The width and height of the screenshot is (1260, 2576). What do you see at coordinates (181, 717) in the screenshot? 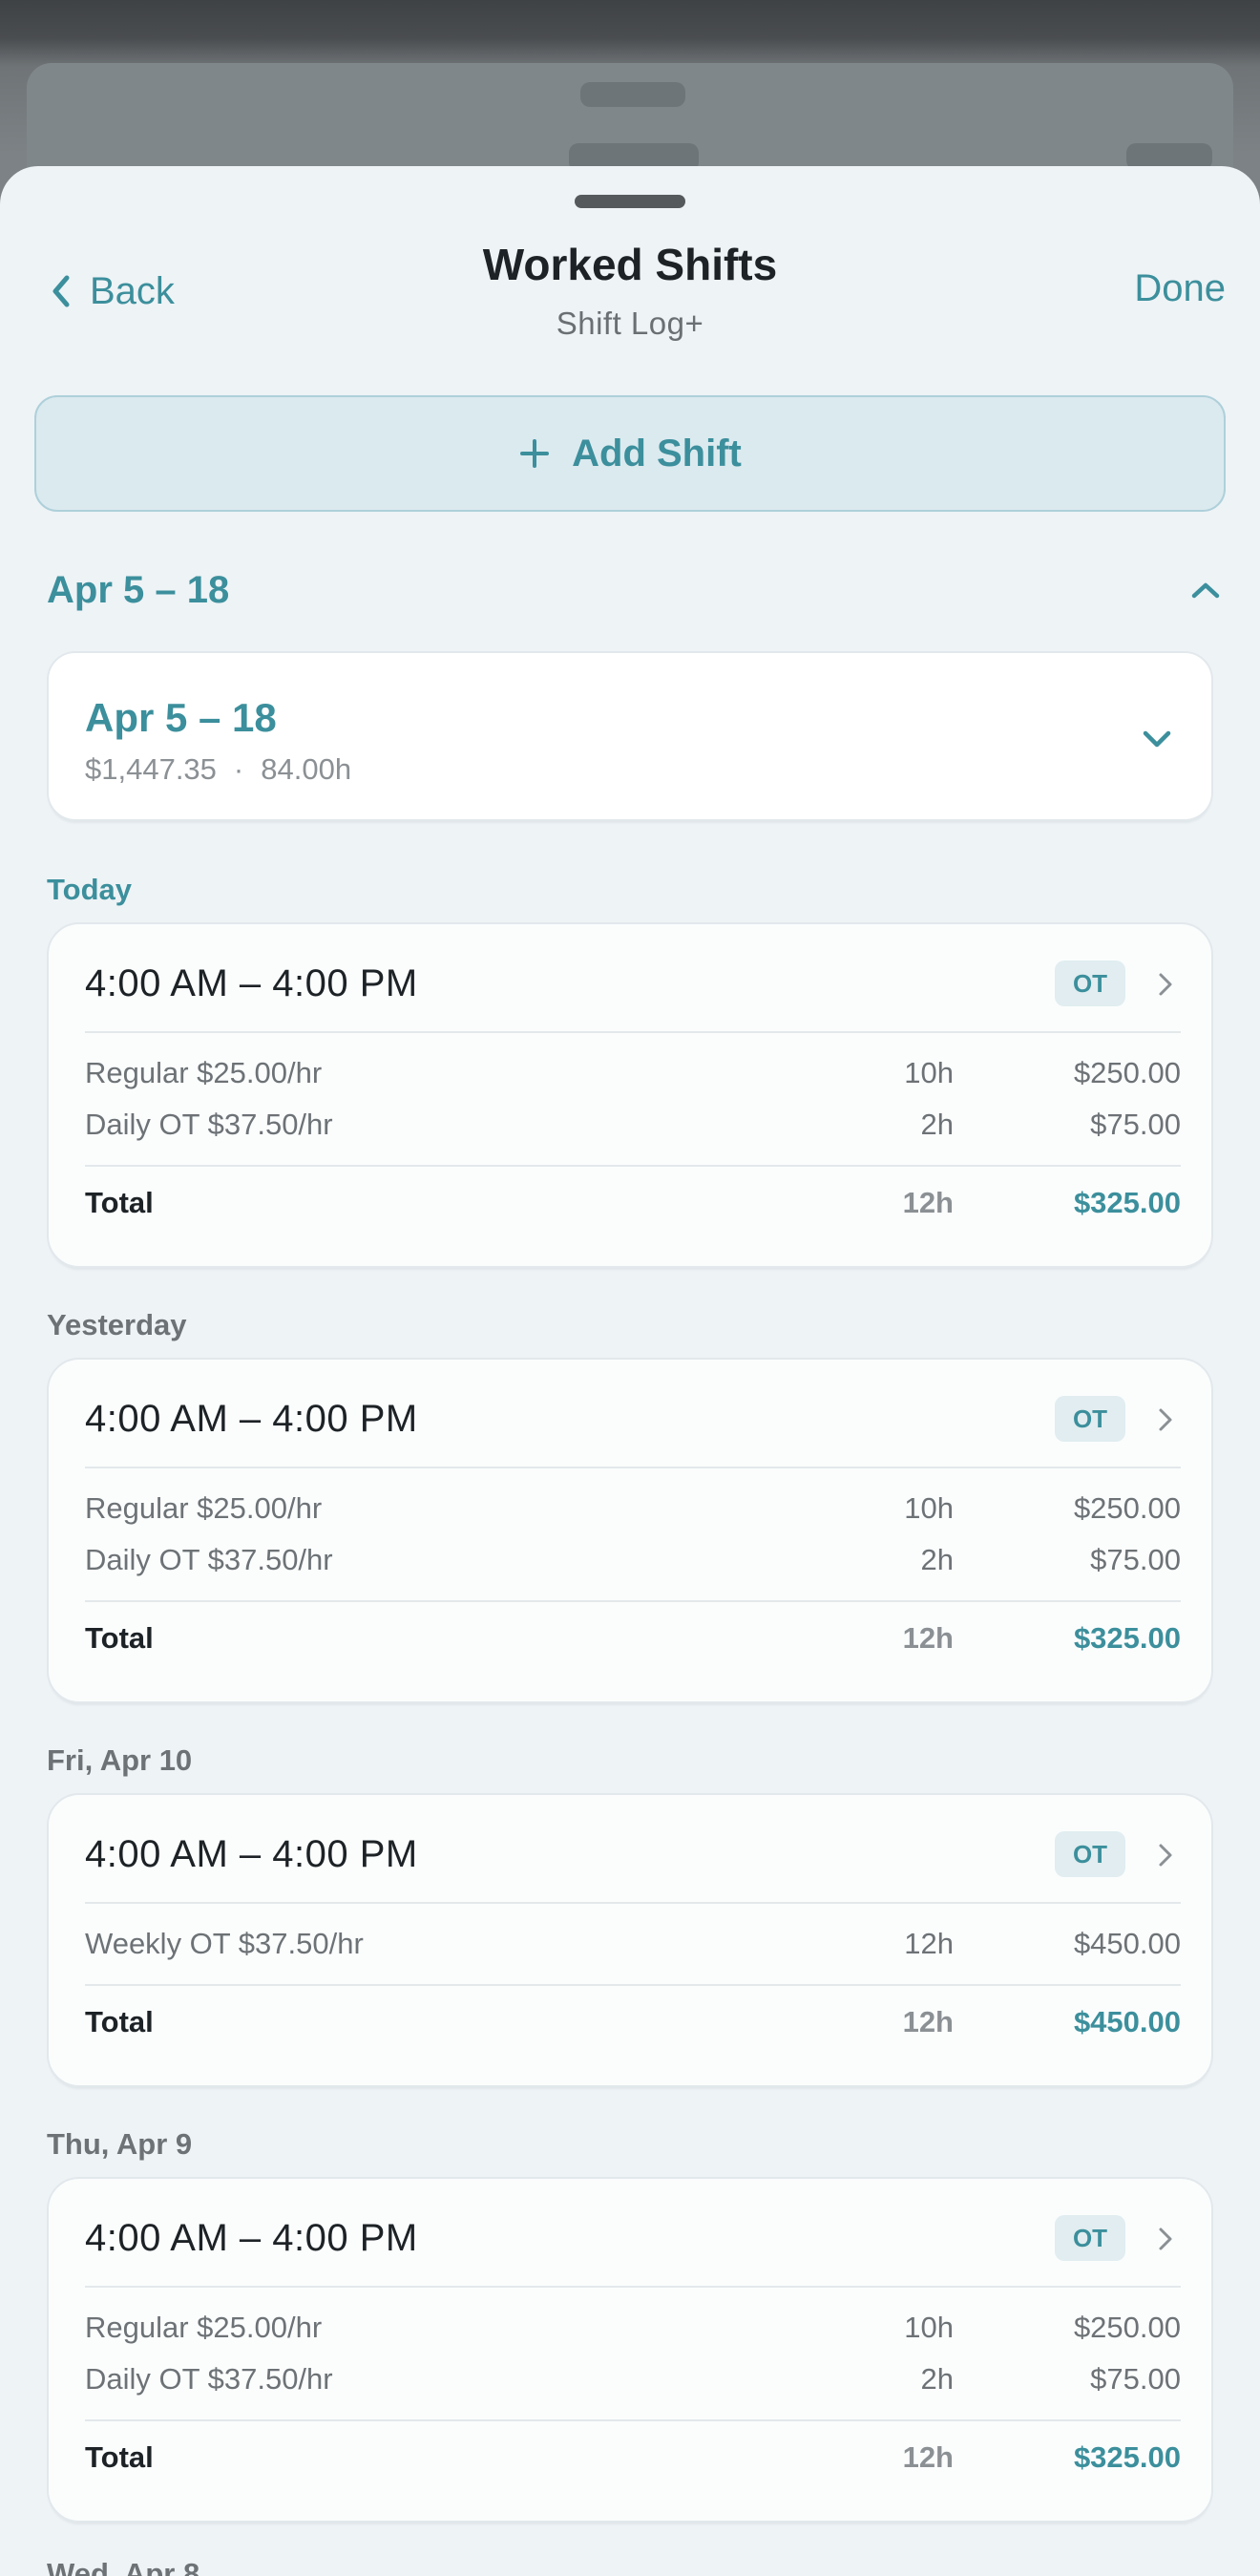
I see `period-summary-title: Apr 5 – 18` at bounding box center [181, 717].